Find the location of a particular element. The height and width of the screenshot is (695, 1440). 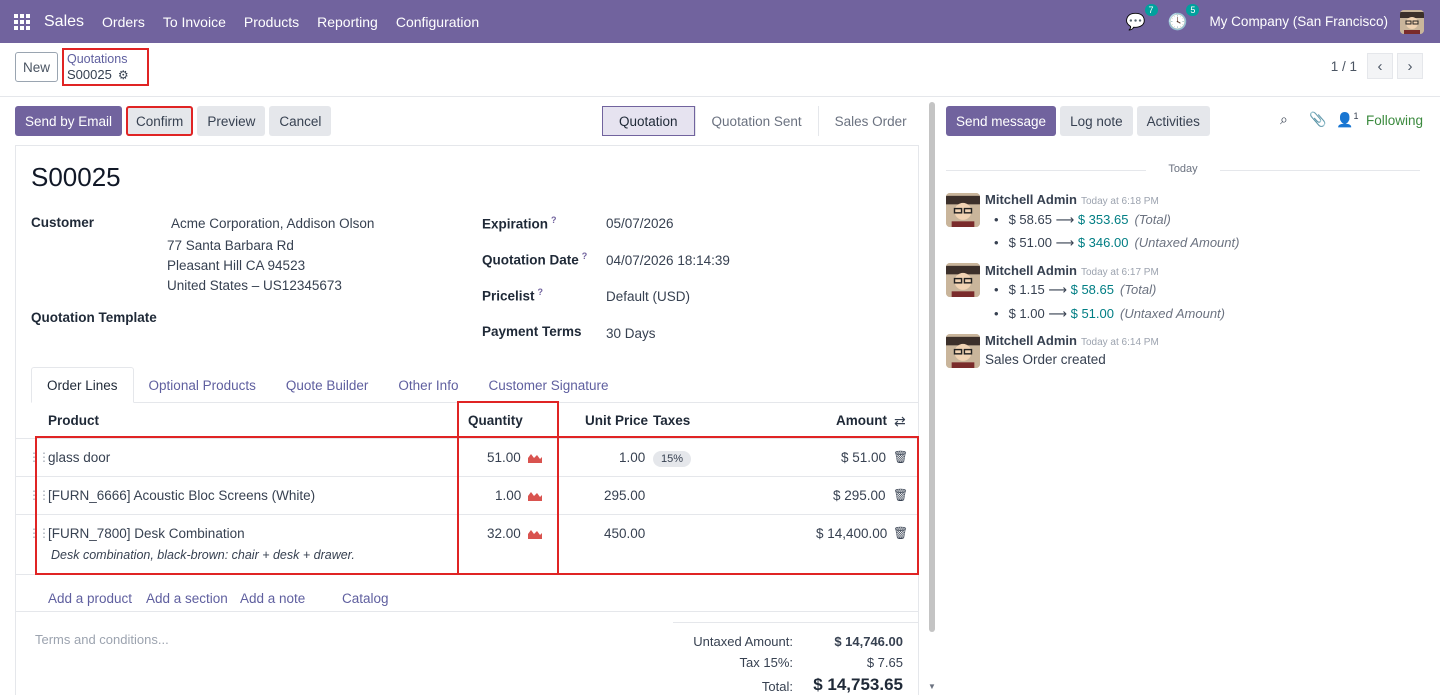

user-avatar is located at coordinates (1412, 21).